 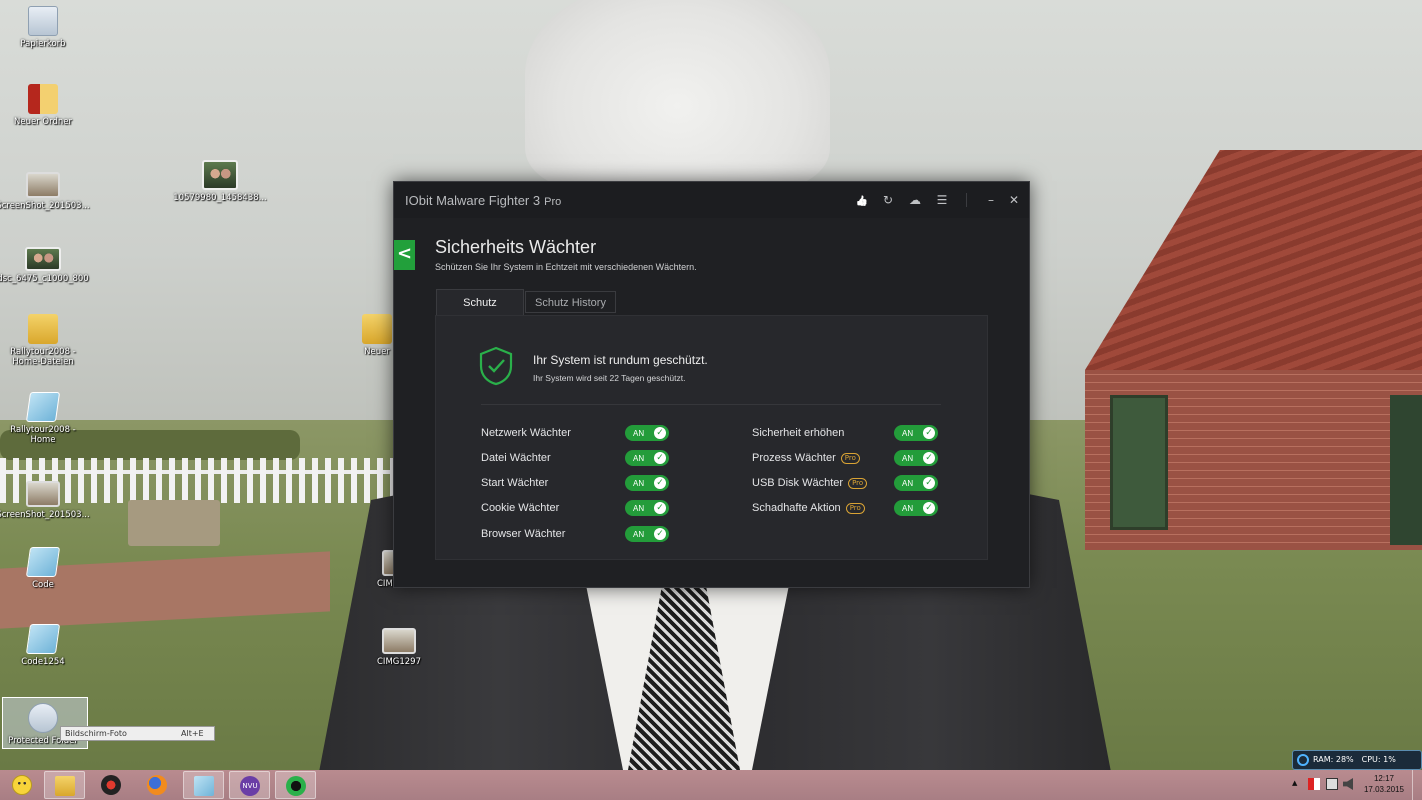 What do you see at coordinates (473, 200) in the screenshot?
I see `app-title: IObit Malware Fighter 3` at bounding box center [473, 200].